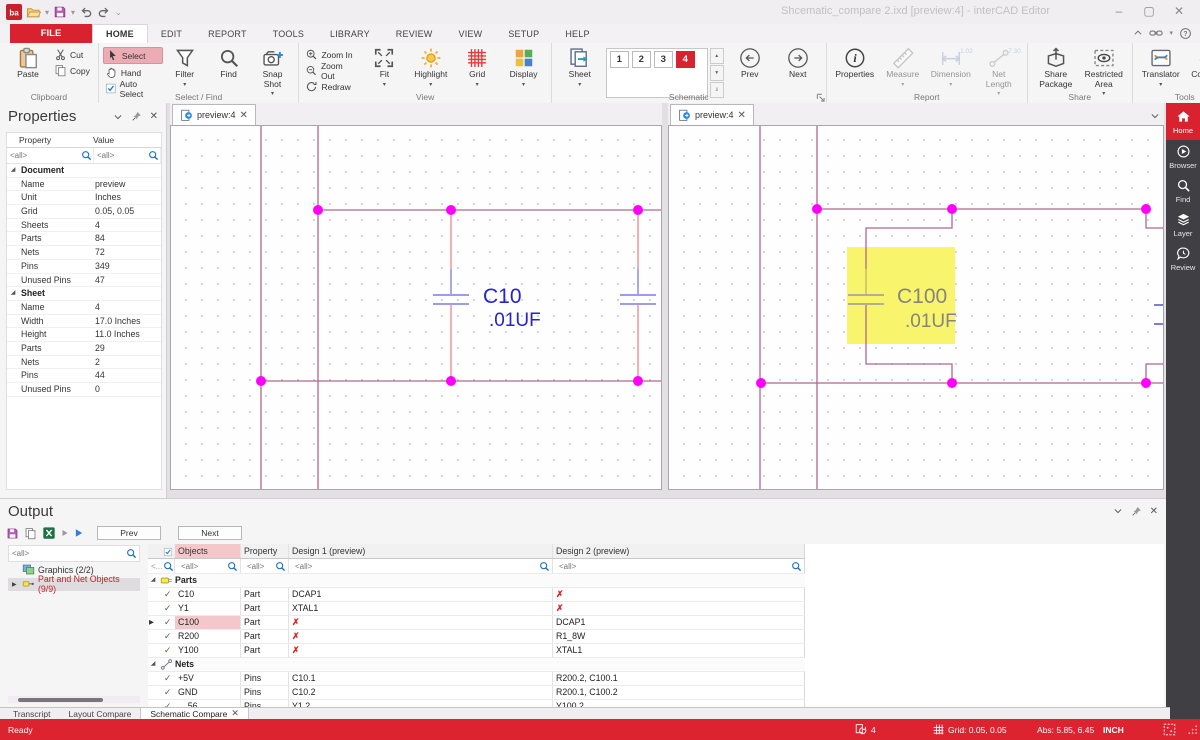 The image size is (1200, 740). What do you see at coordinates (1138, 33) in the screenshot?
I see `collapse-ribbon-icon` at bounding box center [1138, 33].